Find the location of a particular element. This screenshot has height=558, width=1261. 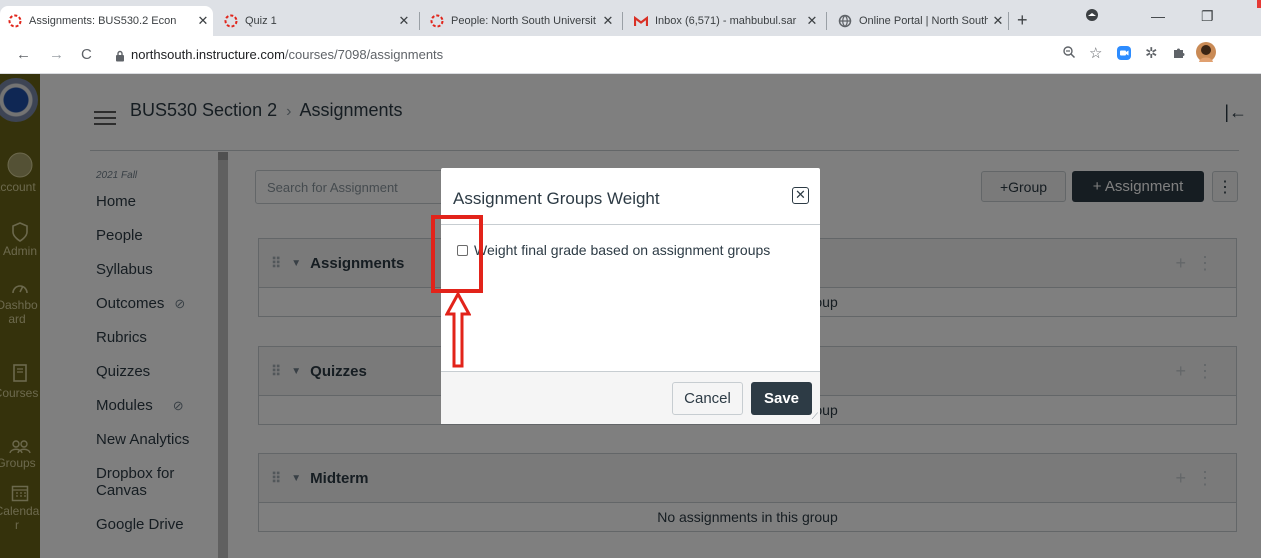

new-tab-button: + is located at coordinates (1022, 20).